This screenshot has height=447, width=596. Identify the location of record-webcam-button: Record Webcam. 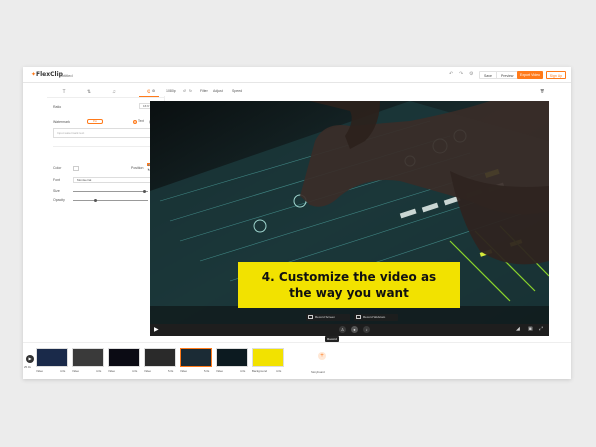
(376, 317).